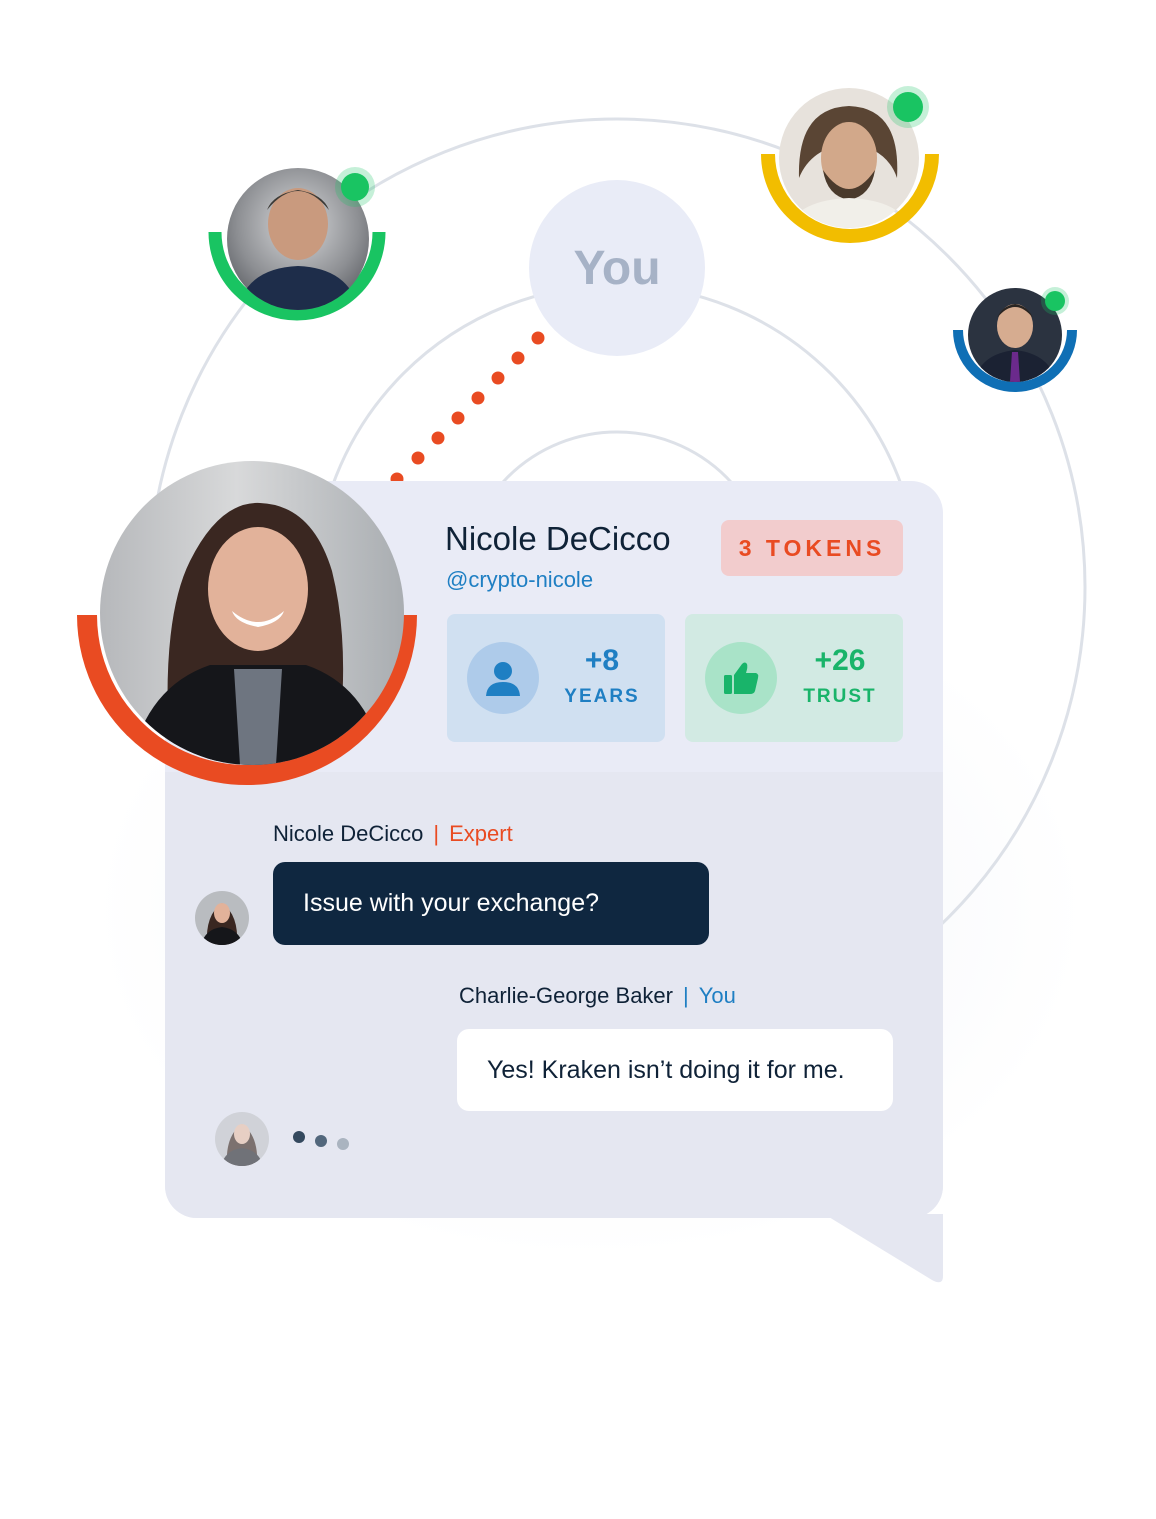 The image size is (1156, 1519). Describe the element at coordinates (602, 696) in the screenshot. I see `stat-years-label: YEARS` at that location.